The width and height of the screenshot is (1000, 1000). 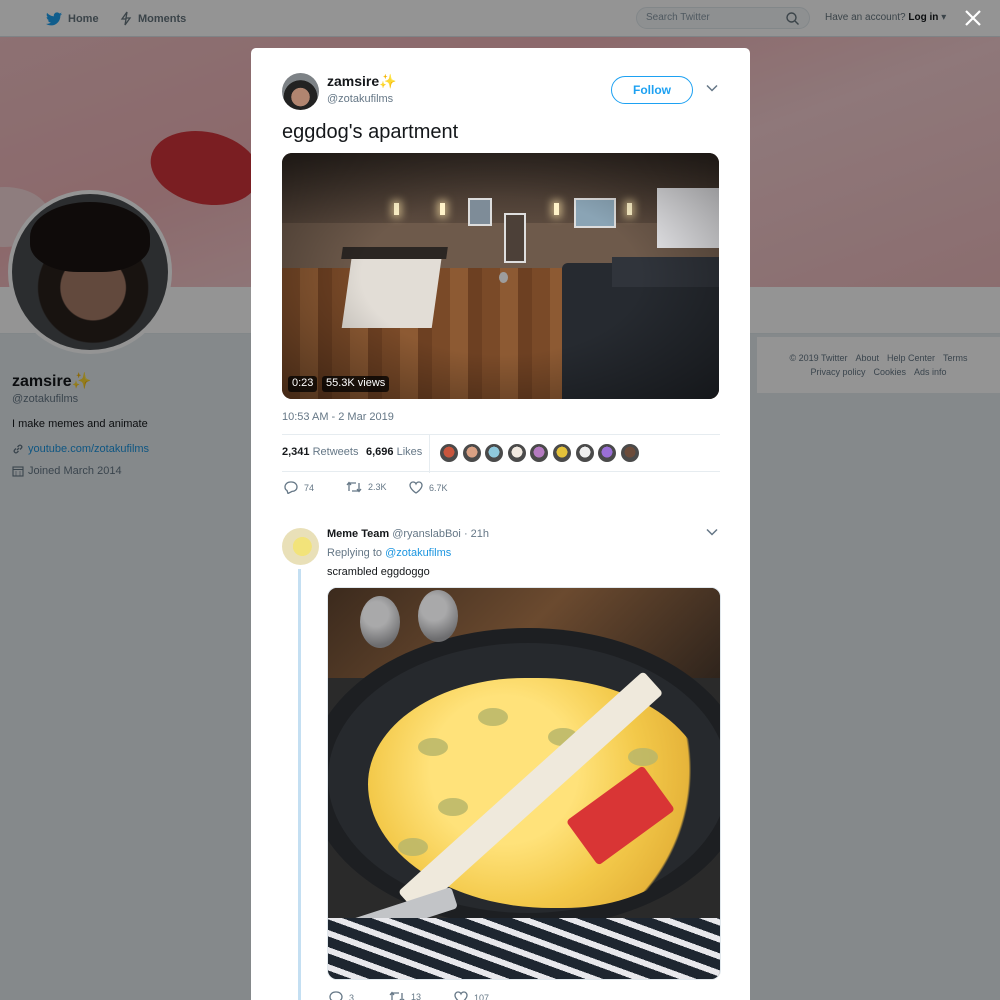 I want to click on profile-avatar, so click(x=90, y=272).